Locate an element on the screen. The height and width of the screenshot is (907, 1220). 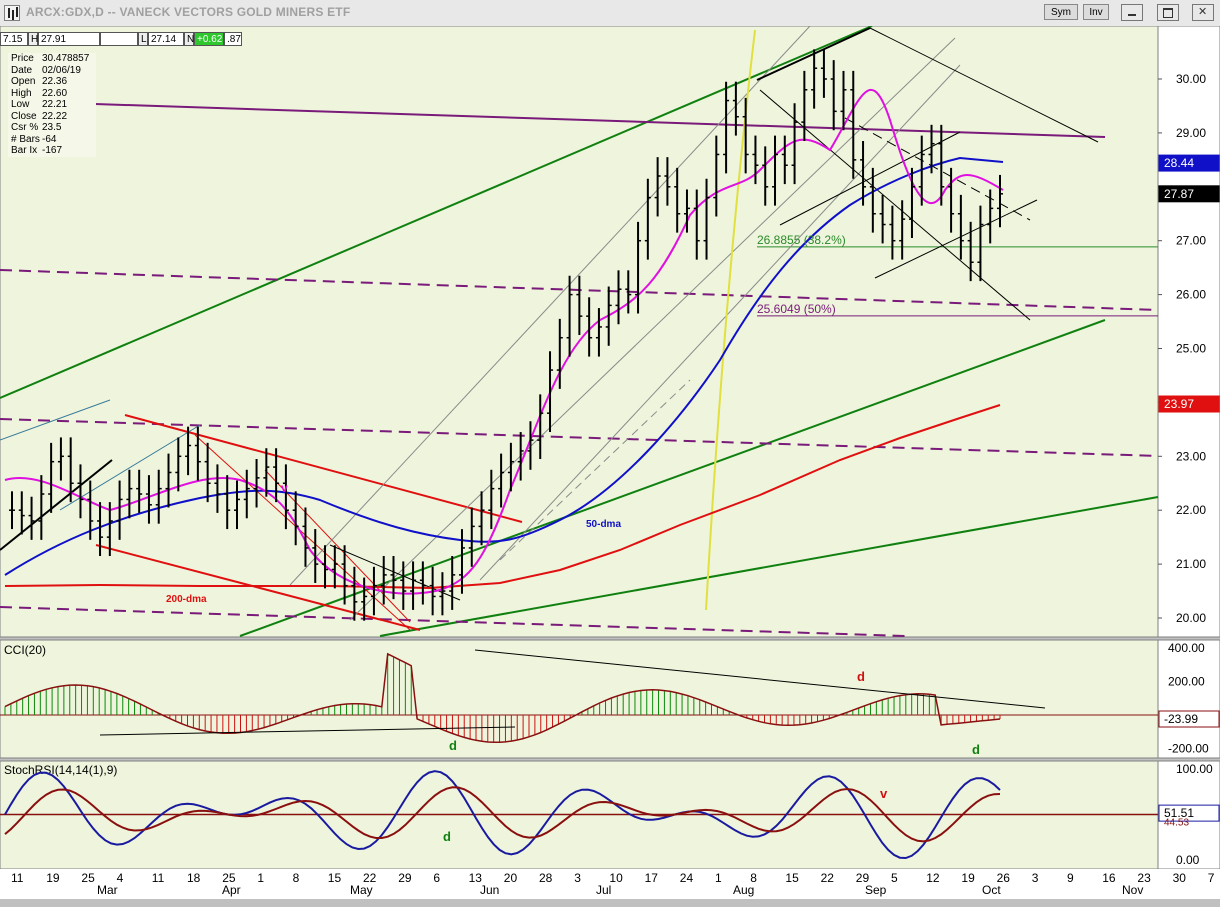
price-tick-label: 21.00 is located at coordinates (1191, 564).